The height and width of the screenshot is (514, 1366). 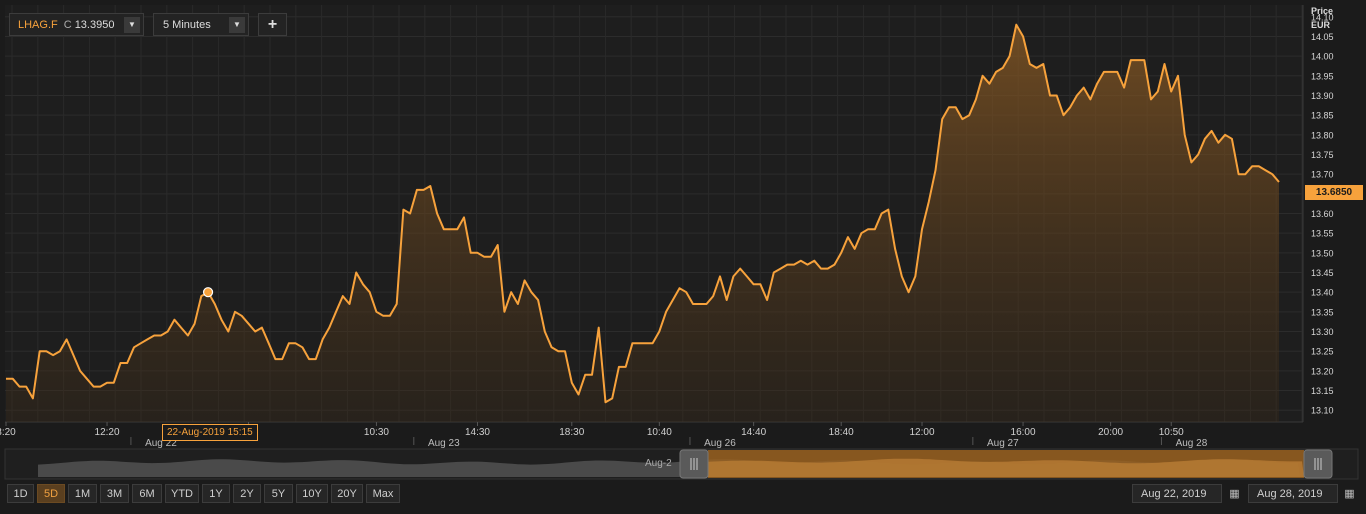 I want to click on y-tick-label: 14.05, so click(x=1322, y=37).